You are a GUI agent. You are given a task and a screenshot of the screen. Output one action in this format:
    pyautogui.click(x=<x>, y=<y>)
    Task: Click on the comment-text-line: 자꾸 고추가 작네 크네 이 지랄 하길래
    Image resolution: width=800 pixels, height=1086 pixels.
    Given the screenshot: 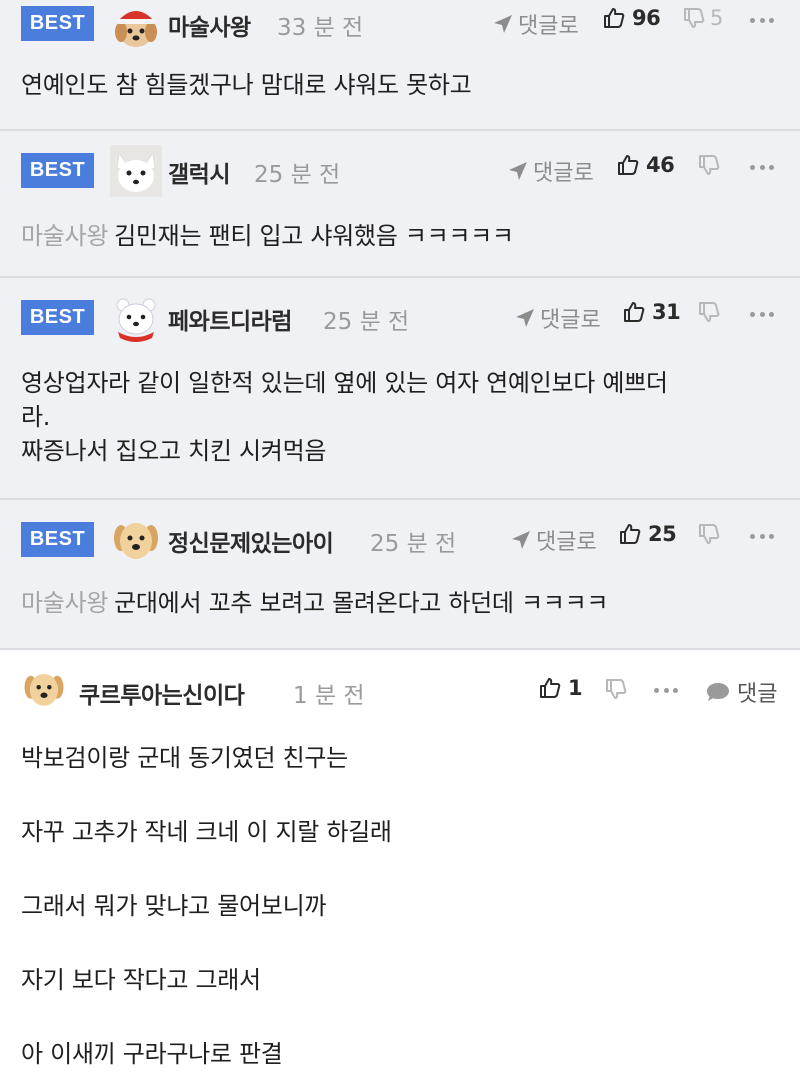 What is the action you would take?
    pyautogui.click(x=206, y=832)
    